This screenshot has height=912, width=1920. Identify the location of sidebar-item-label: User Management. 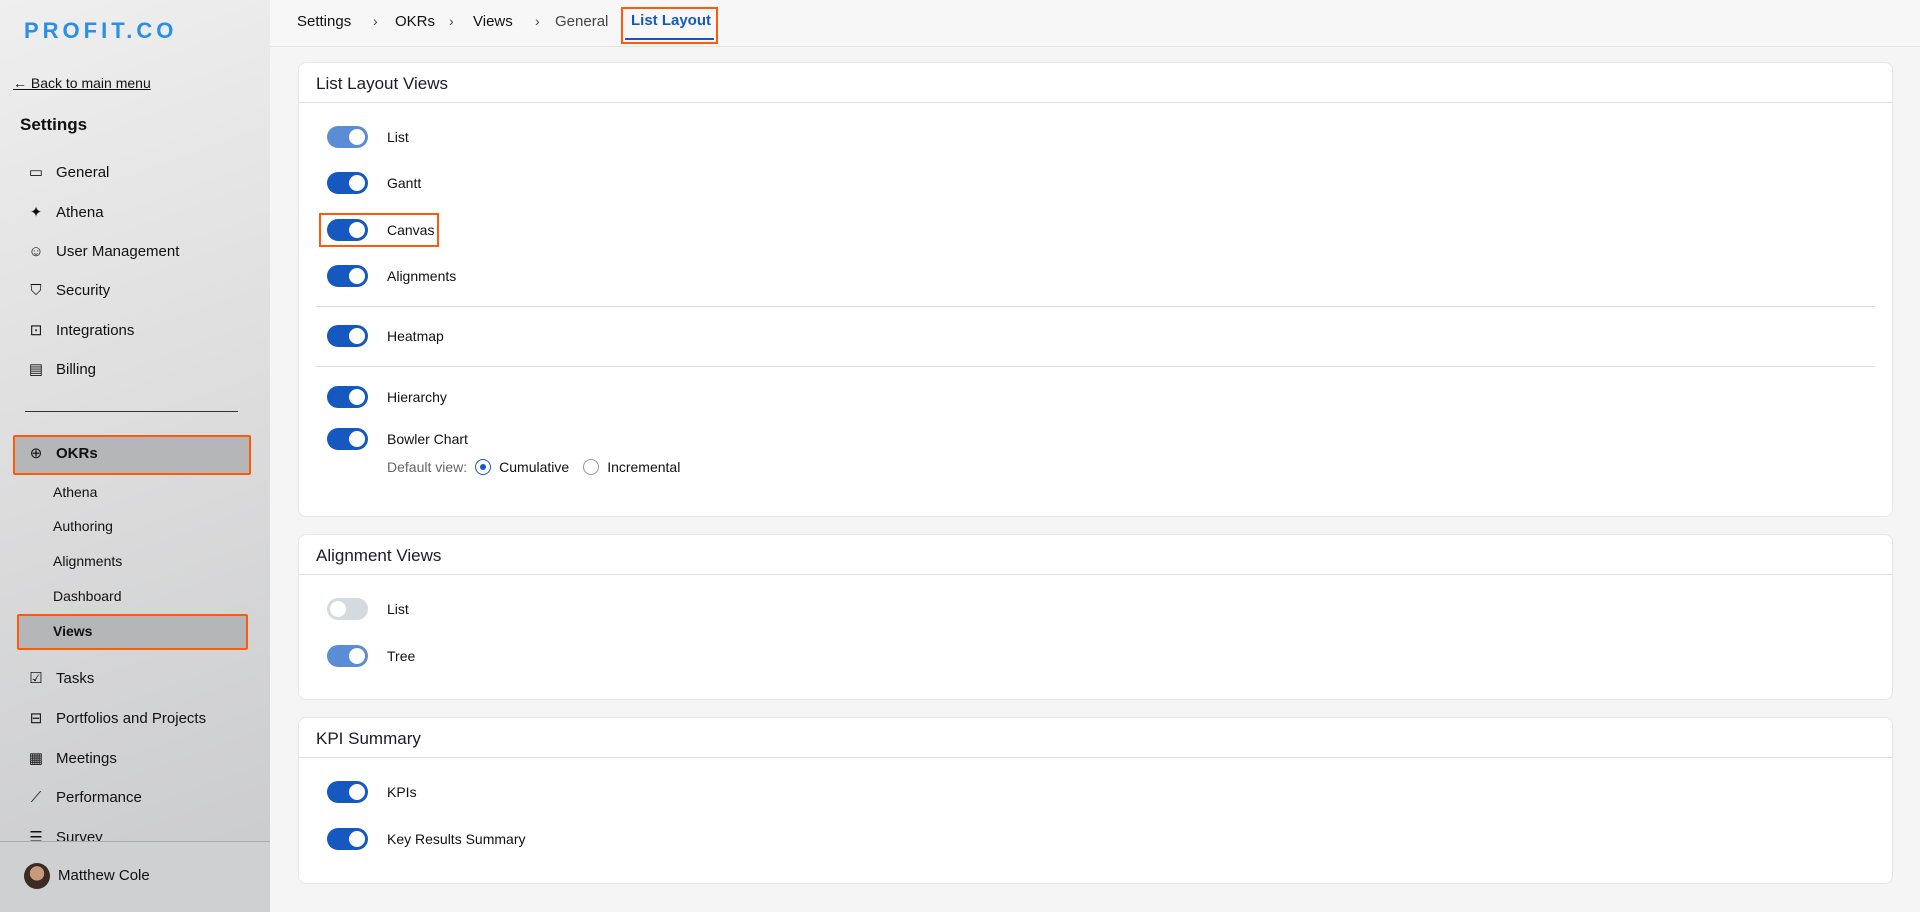
(118, 251).